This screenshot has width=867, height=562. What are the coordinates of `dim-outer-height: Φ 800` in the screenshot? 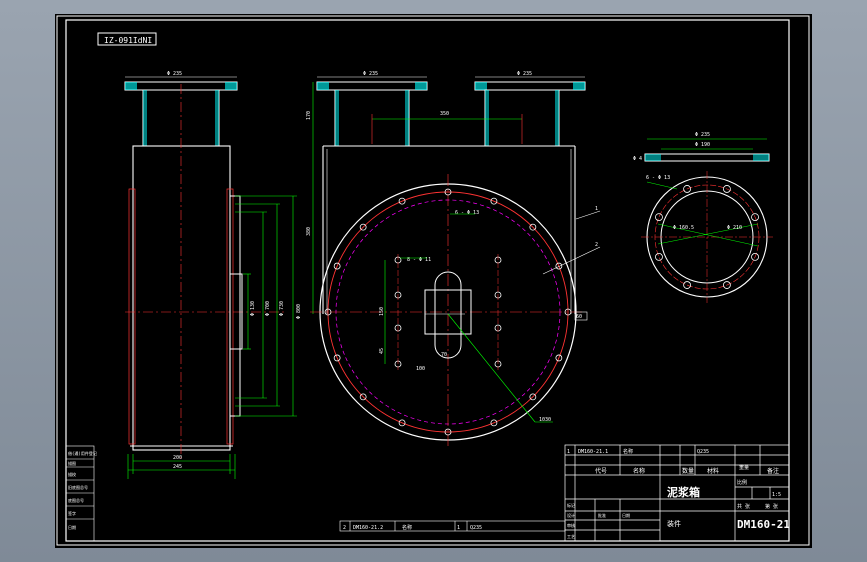 It's located at (299, 311).